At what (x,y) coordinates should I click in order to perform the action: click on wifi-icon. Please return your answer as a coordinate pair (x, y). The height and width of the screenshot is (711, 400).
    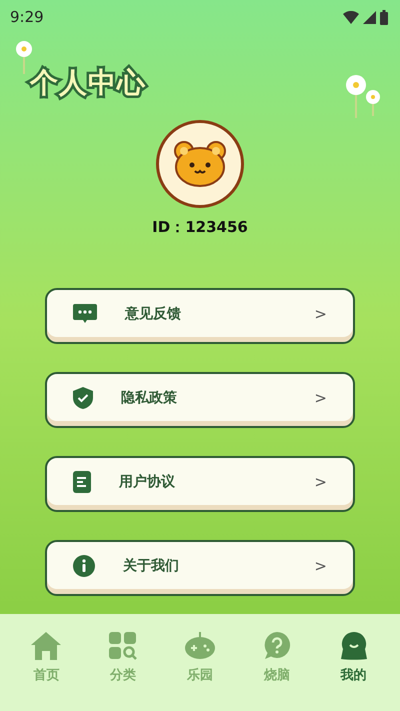
    Looking at the image, I should click on (351, 17).